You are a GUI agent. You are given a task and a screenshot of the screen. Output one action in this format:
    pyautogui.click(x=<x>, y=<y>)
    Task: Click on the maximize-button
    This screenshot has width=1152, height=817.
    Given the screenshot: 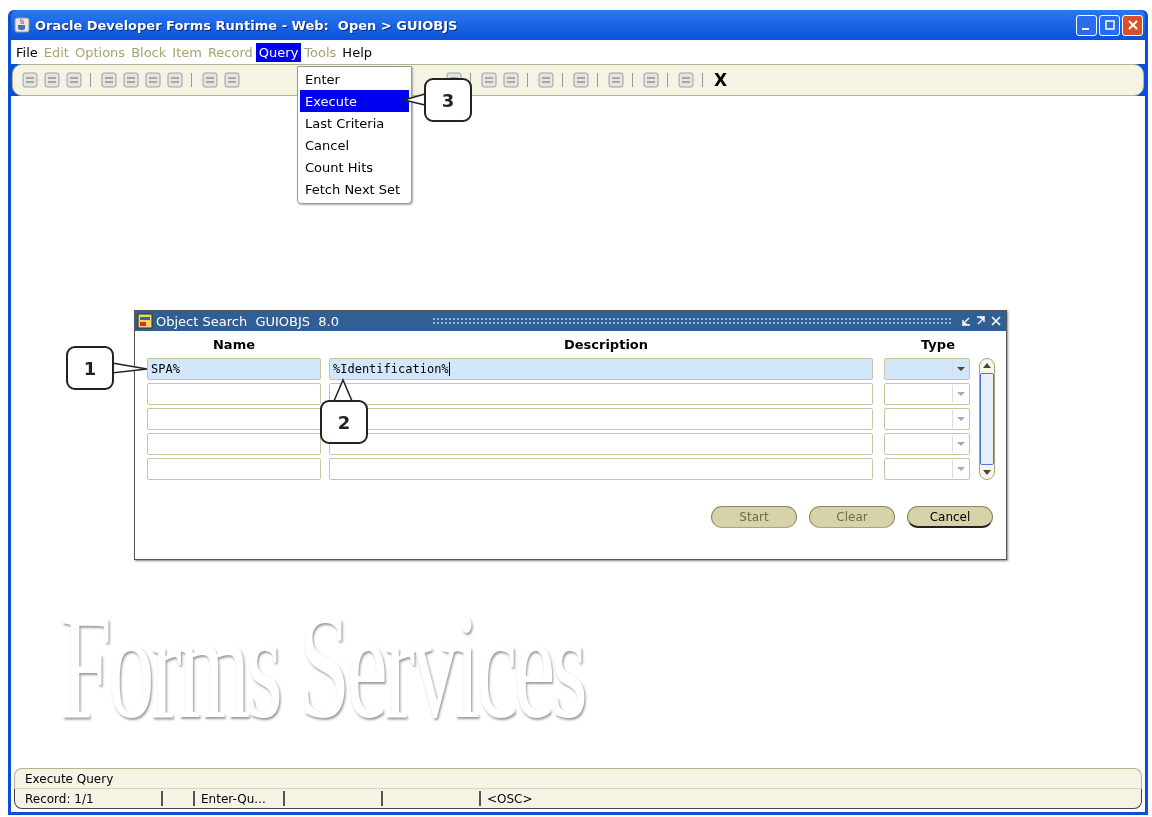 What is the action you would take?
    pyautogui.click(x=1109, y=25)
    